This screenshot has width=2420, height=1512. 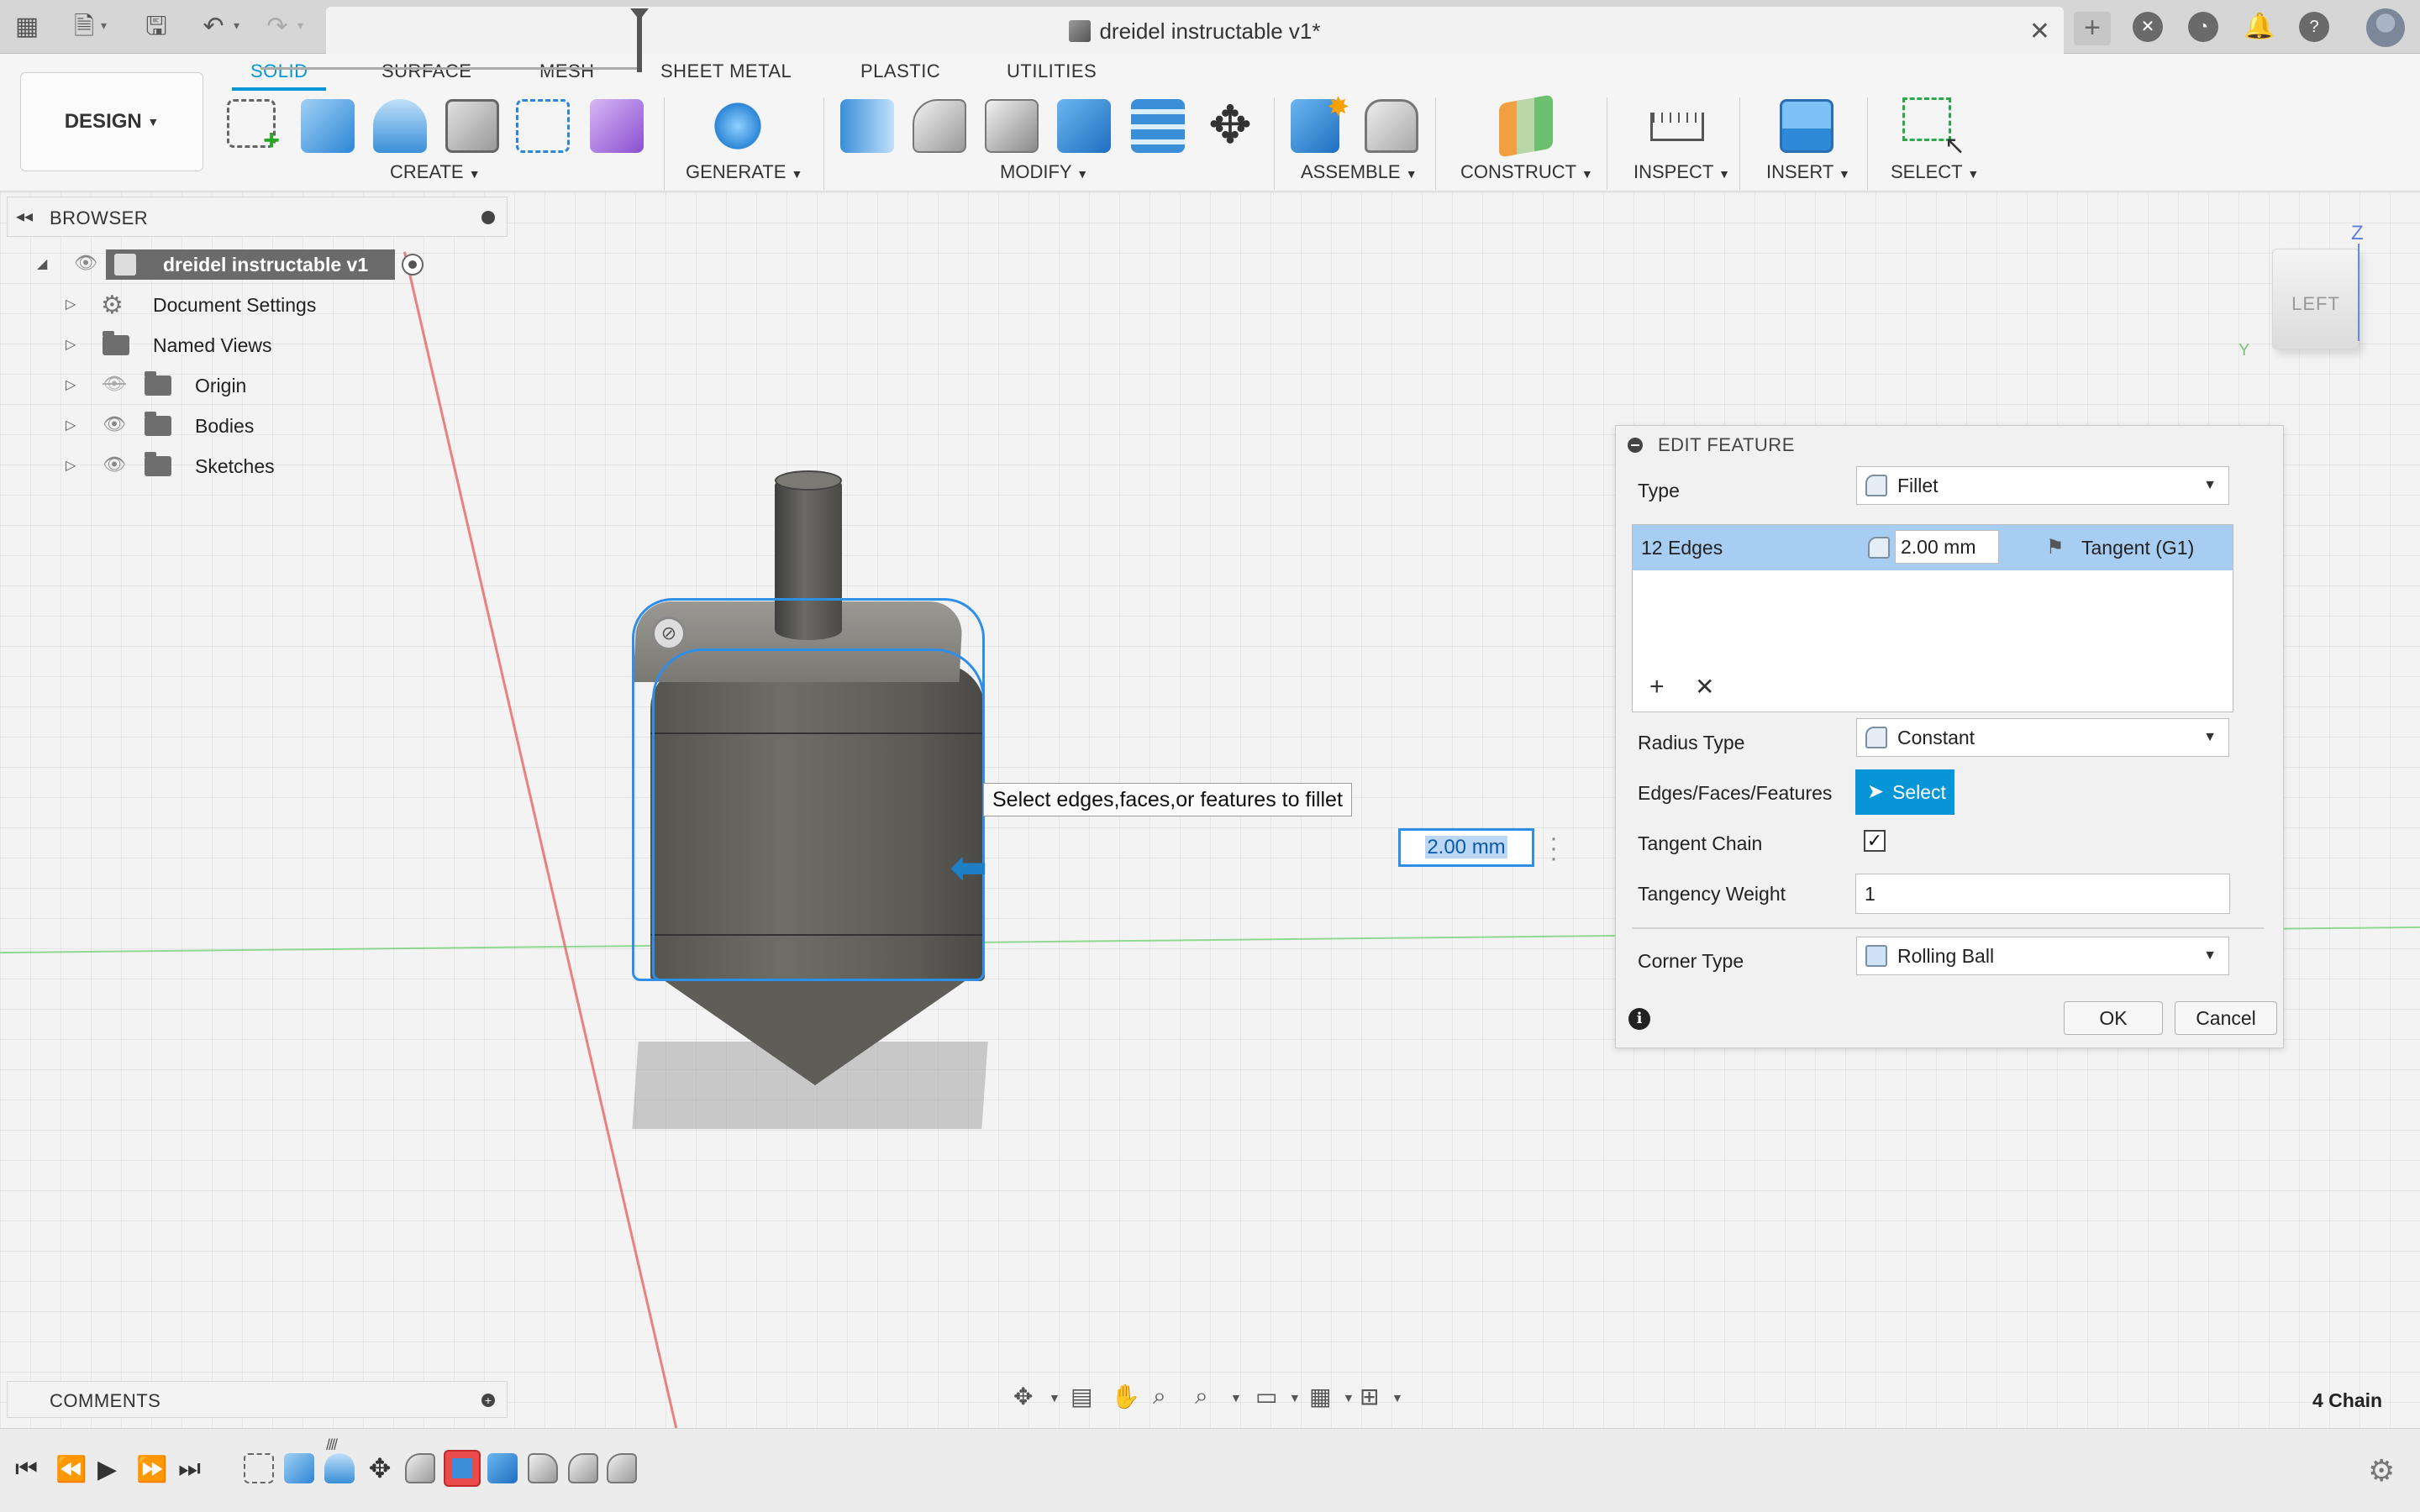 What do you see at coordinates (1266, 1396) in the screenshot?
I see `display-settings-icon: ▭` at bounding box center [1266, 1396].